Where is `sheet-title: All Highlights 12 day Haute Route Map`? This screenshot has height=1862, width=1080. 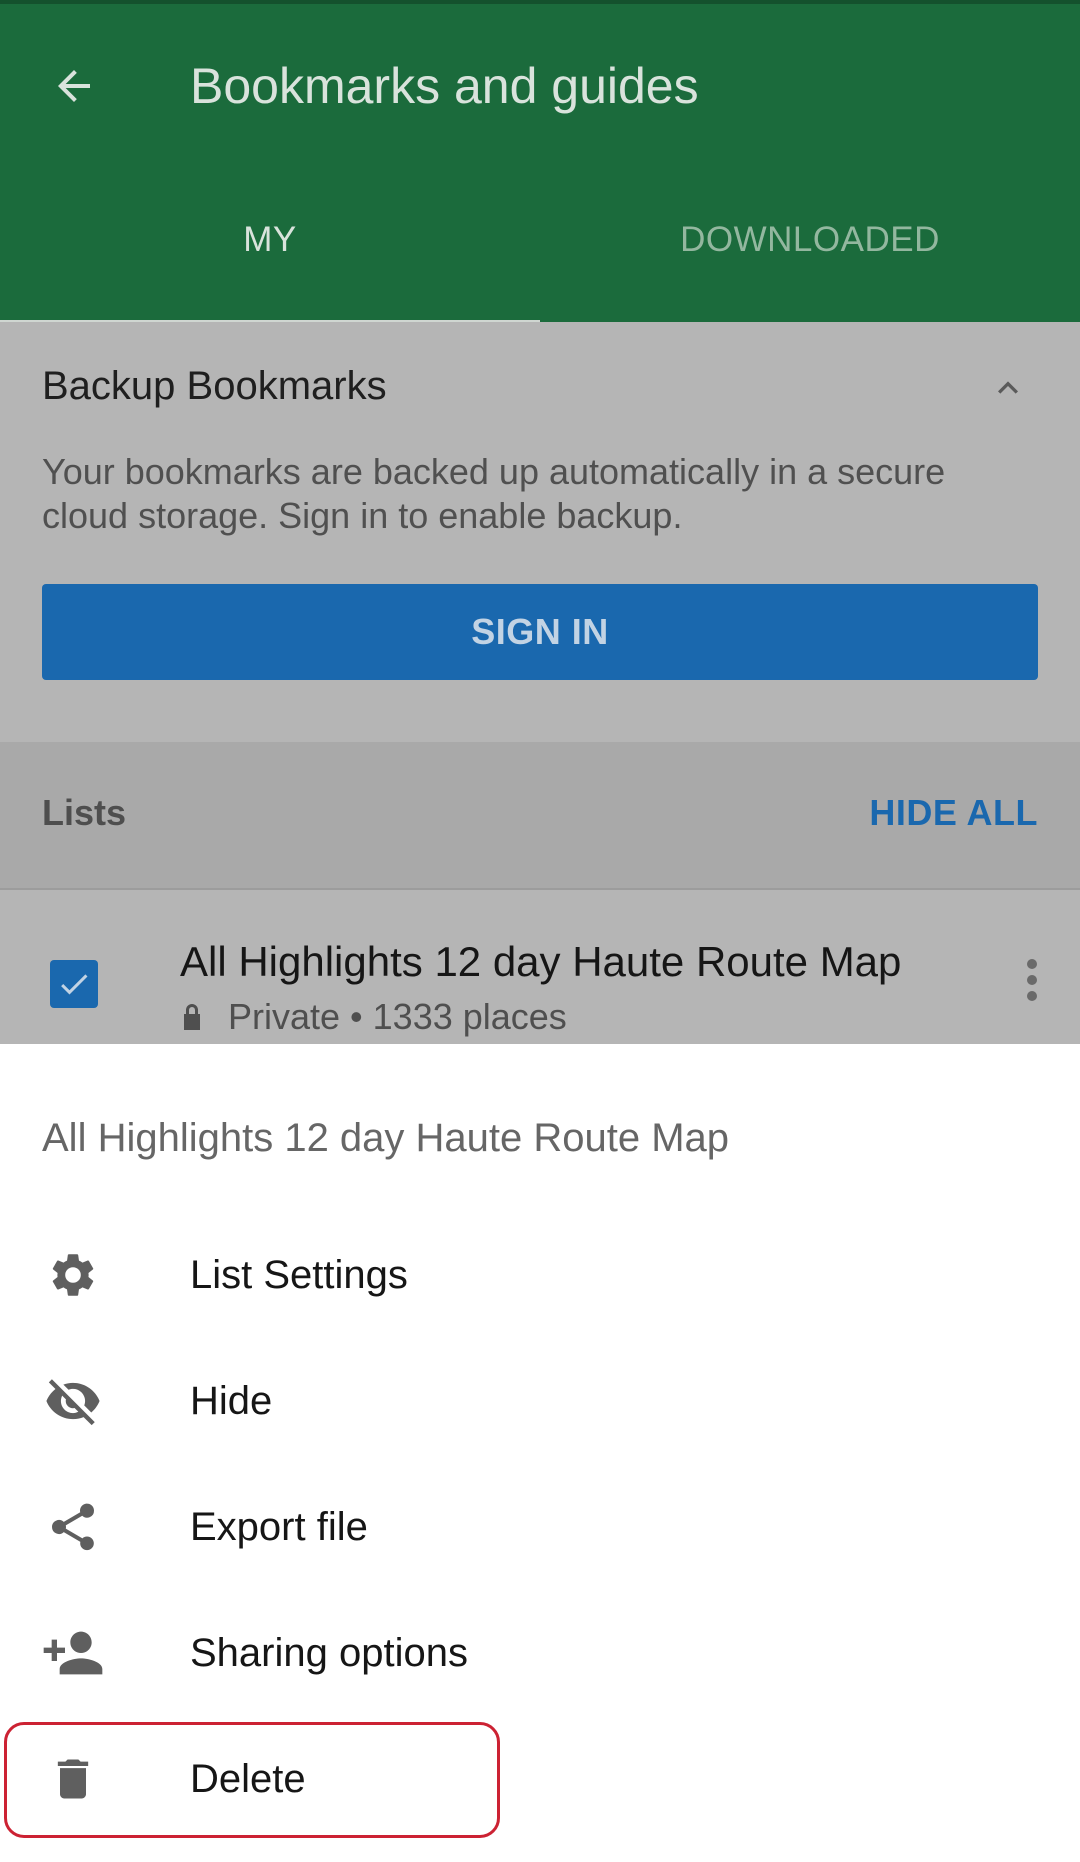 sheet-title: All Highlights 12 day Haute Route Map is located at coordinates (386, 1138).